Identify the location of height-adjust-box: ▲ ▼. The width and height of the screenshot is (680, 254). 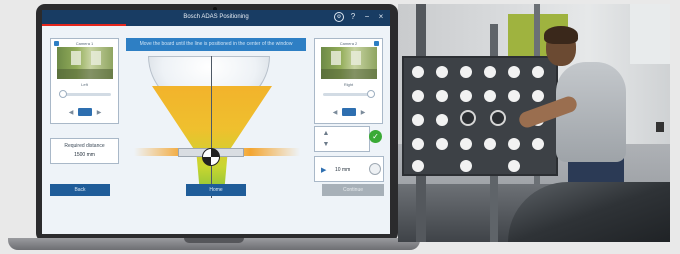
(342, 139).